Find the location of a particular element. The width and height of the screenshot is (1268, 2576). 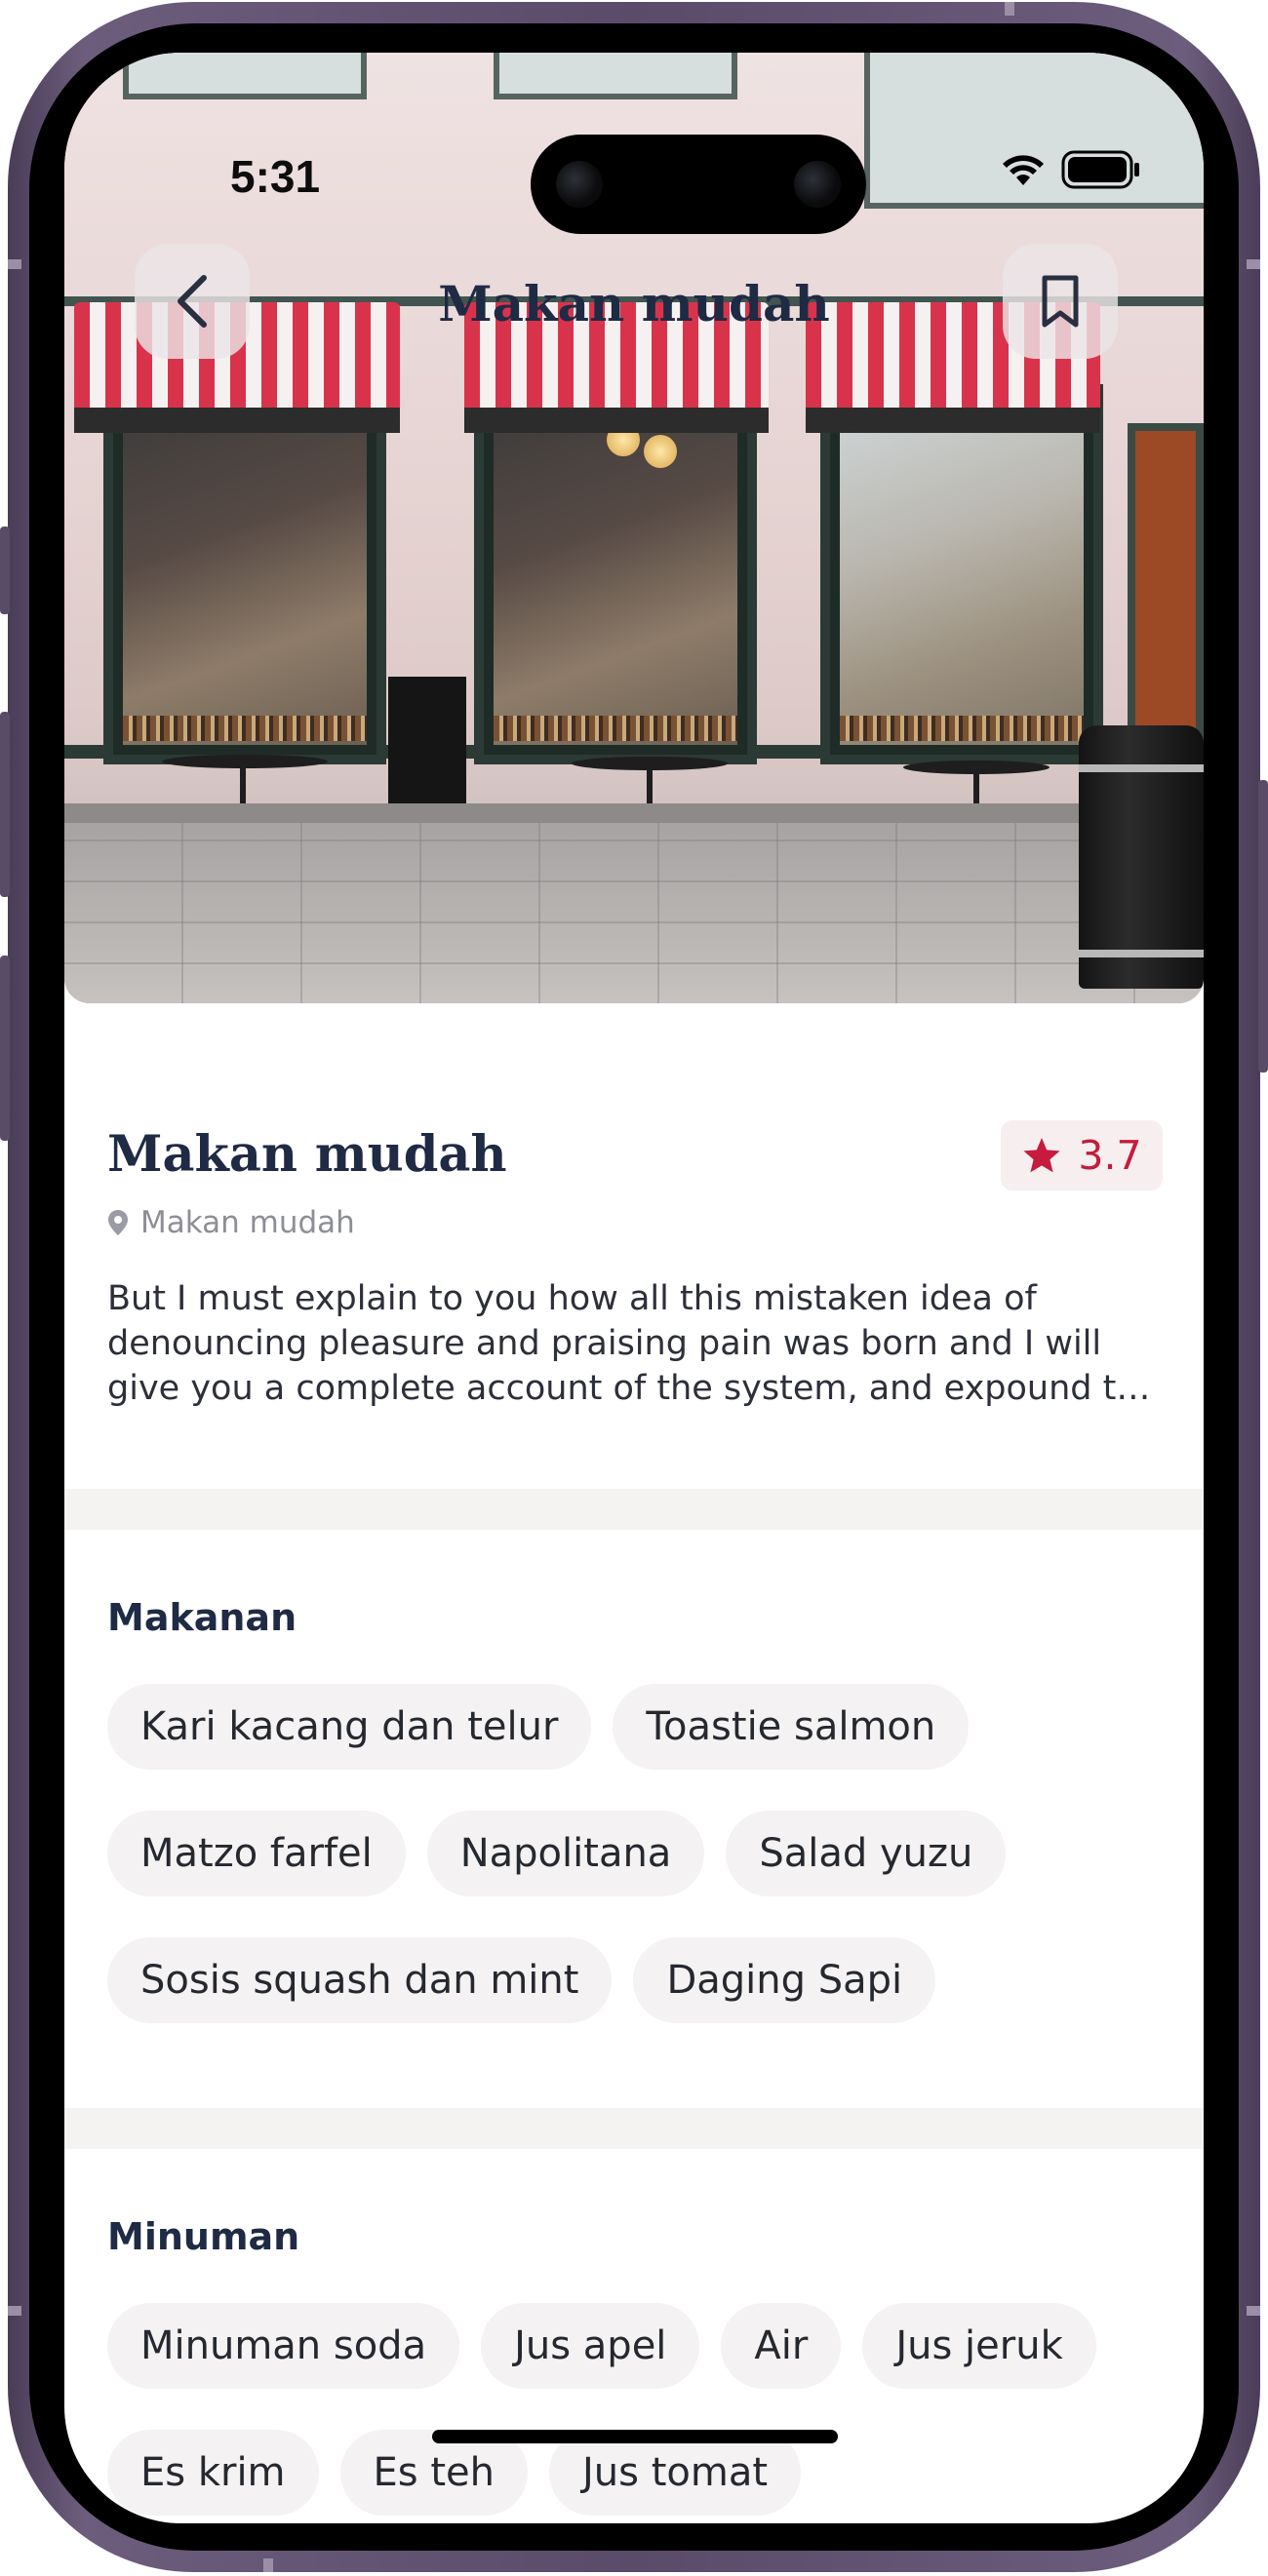

bookmark-button is located at coordinates (1060, 301).